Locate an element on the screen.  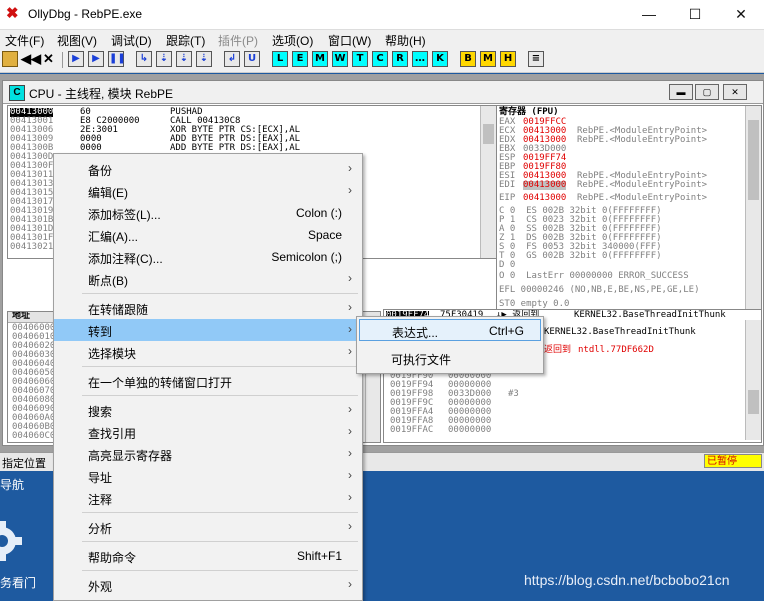
menu-debug: 调试(D) is located at coordinates (131, 40).